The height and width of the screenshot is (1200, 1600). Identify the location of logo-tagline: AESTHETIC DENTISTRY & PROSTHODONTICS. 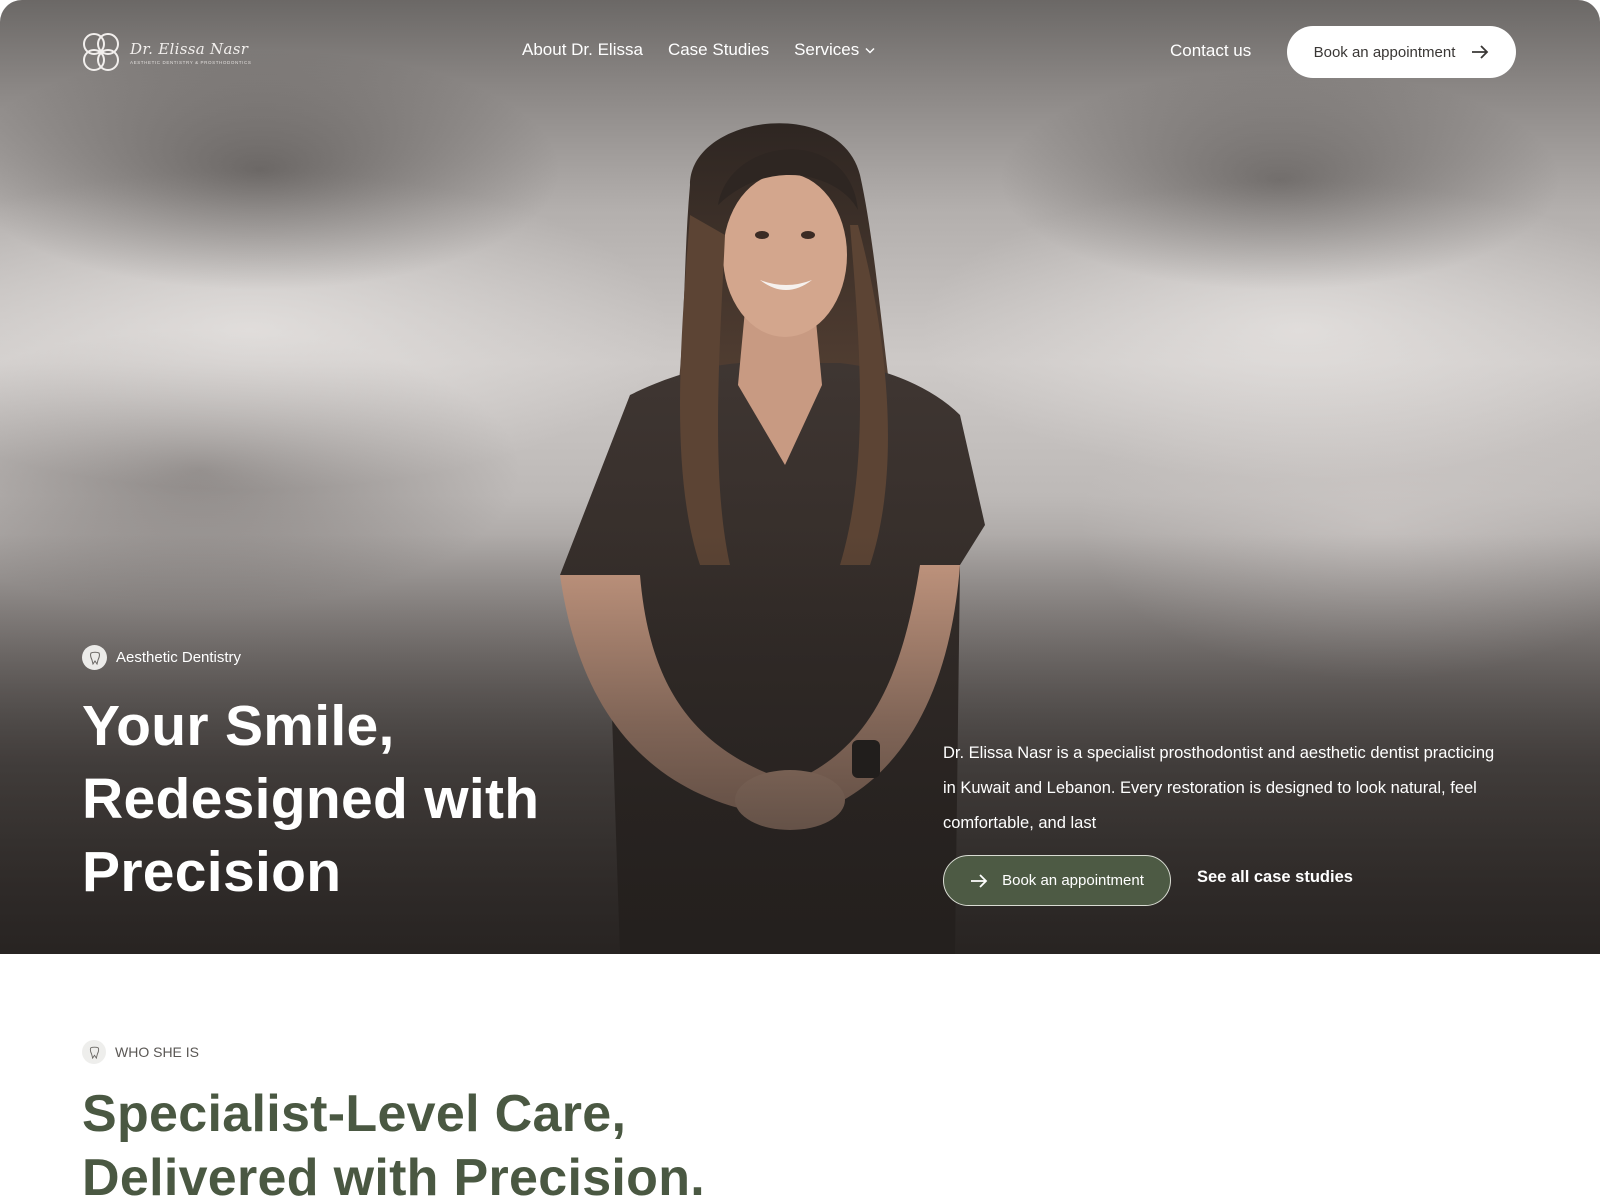
(191, 62).